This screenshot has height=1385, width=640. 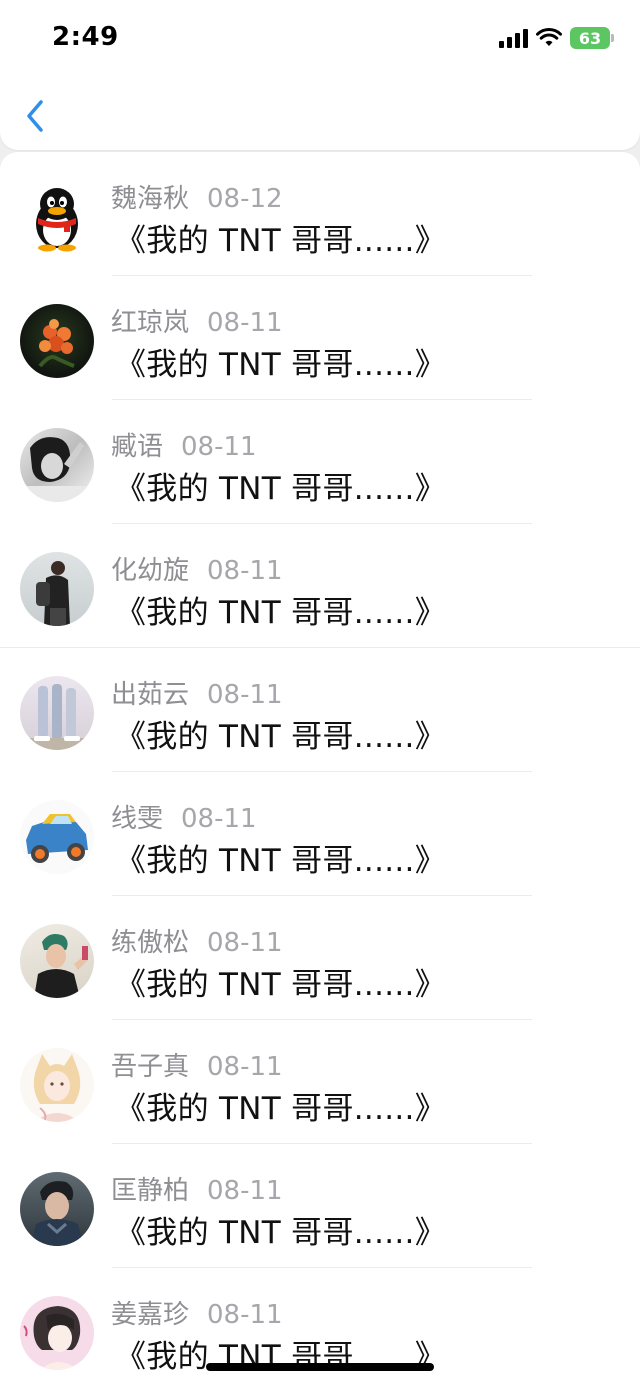 I want to click on list-item: 吾子真 08-11 《我的 TNT 哥哥......》, so click(x=320, y=1082).